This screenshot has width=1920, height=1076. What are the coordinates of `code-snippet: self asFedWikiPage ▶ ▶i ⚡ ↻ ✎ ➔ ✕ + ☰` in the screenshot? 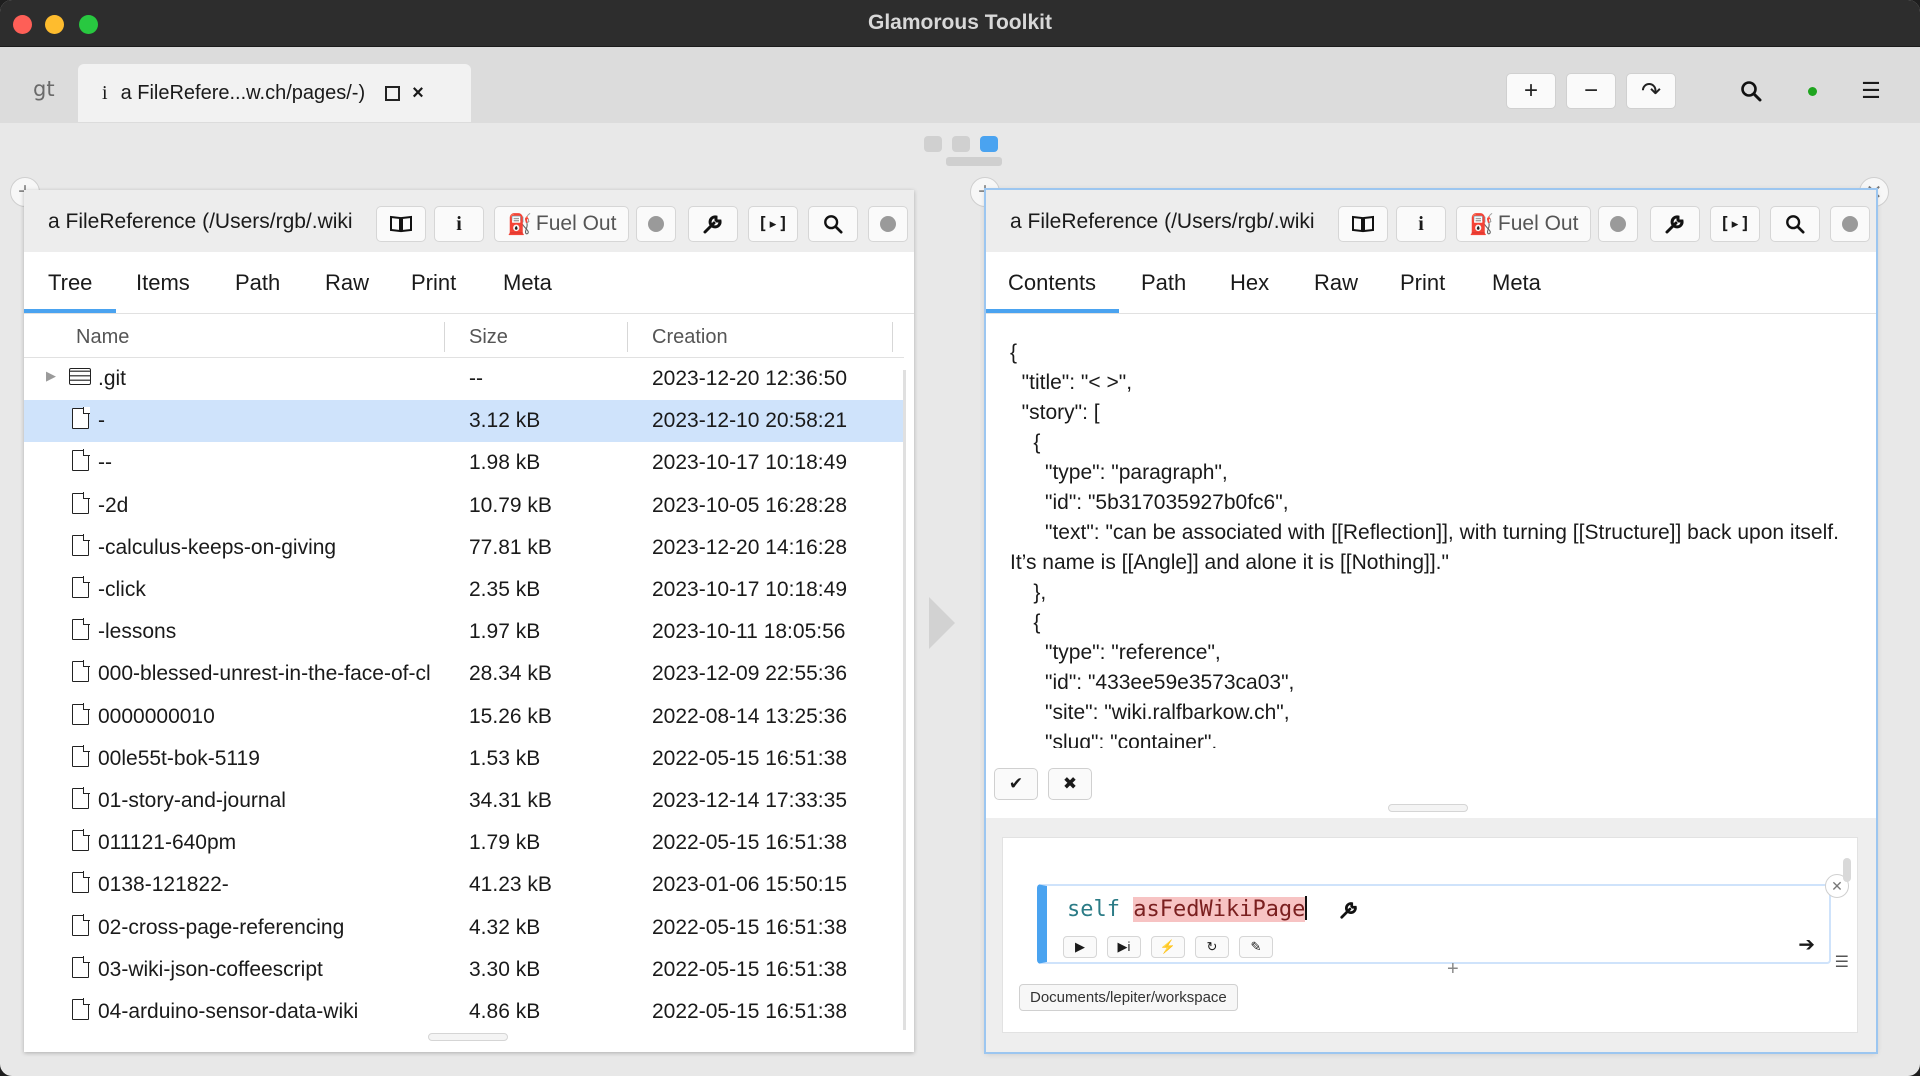 It's located at (1443, 927).